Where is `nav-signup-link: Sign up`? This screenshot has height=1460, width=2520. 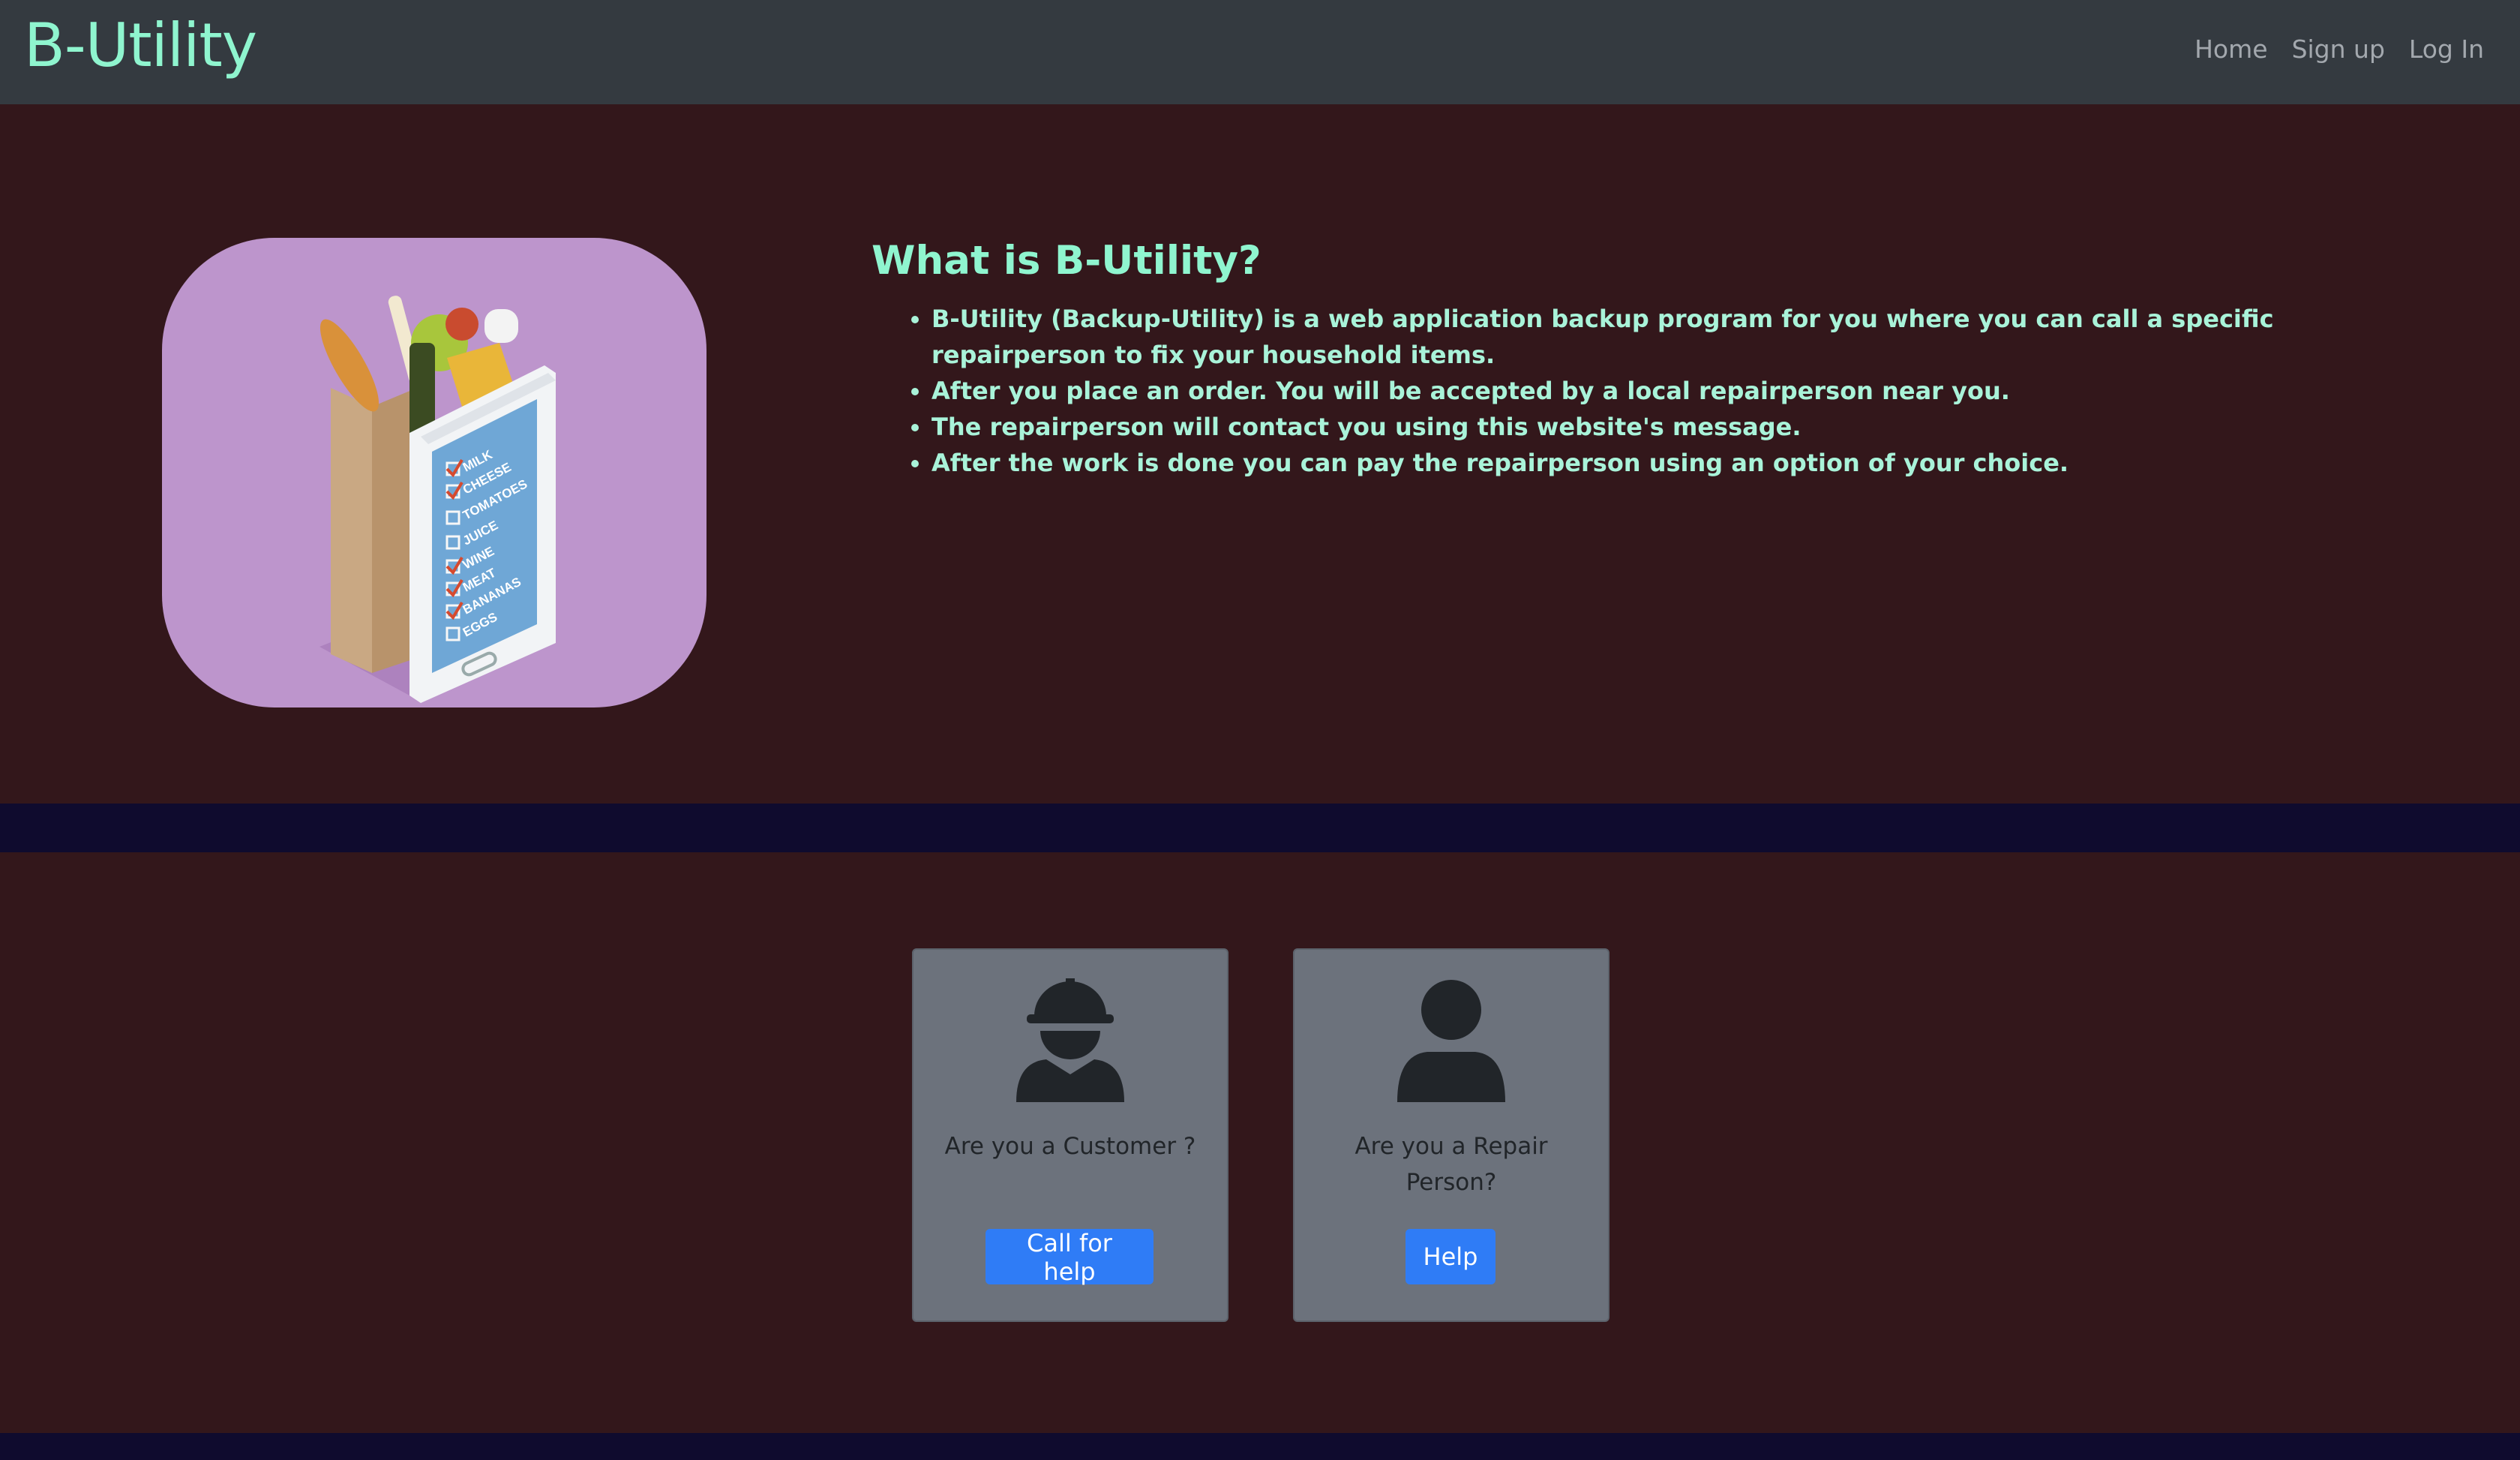 nav-signup-link: Sign up is located at coordinates (2338, 49).